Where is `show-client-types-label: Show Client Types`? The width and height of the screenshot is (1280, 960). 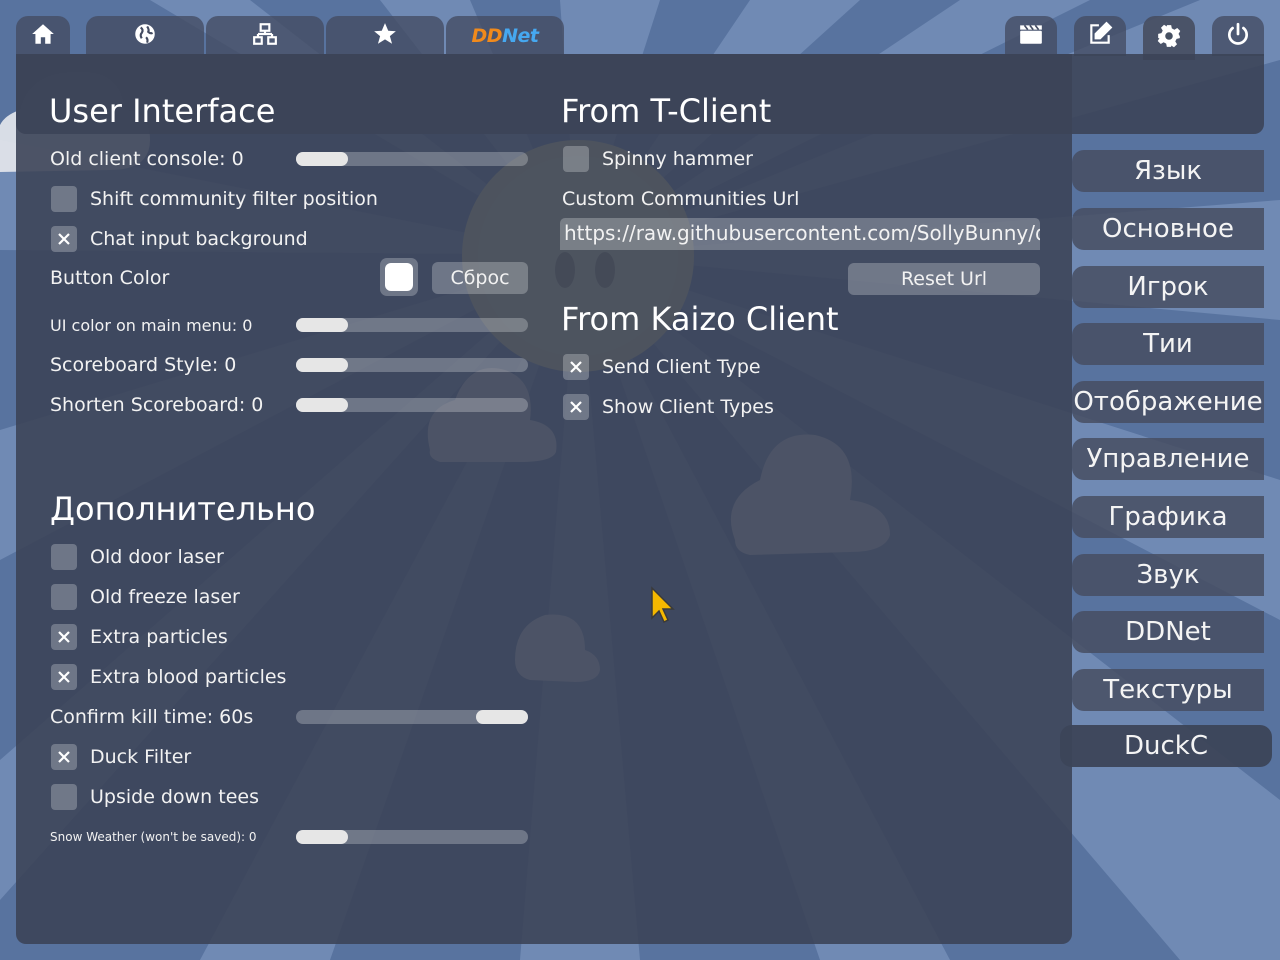
show-client-types-label: Show Client Types is located at coordinates (688, 407).